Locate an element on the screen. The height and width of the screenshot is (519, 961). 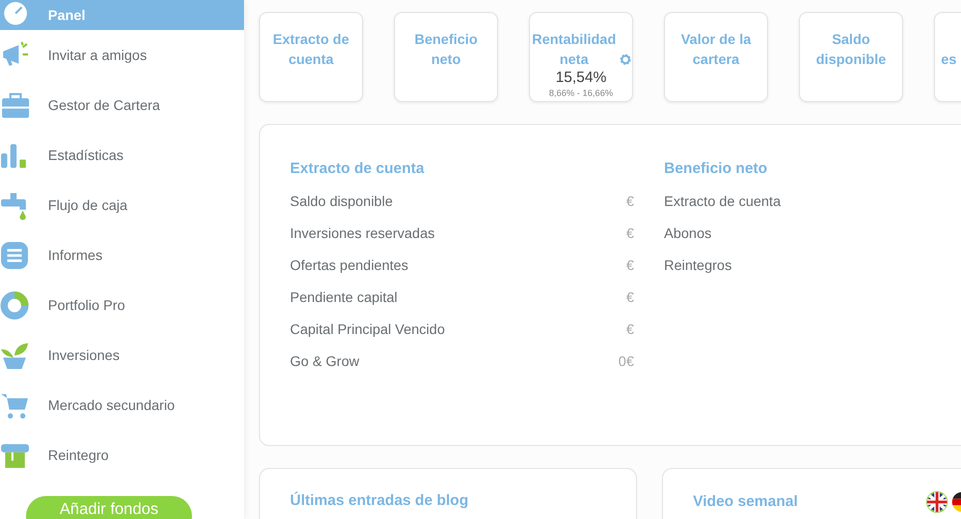
sidebar-item: Invitar a amigos is located at coordinates (122, 55).